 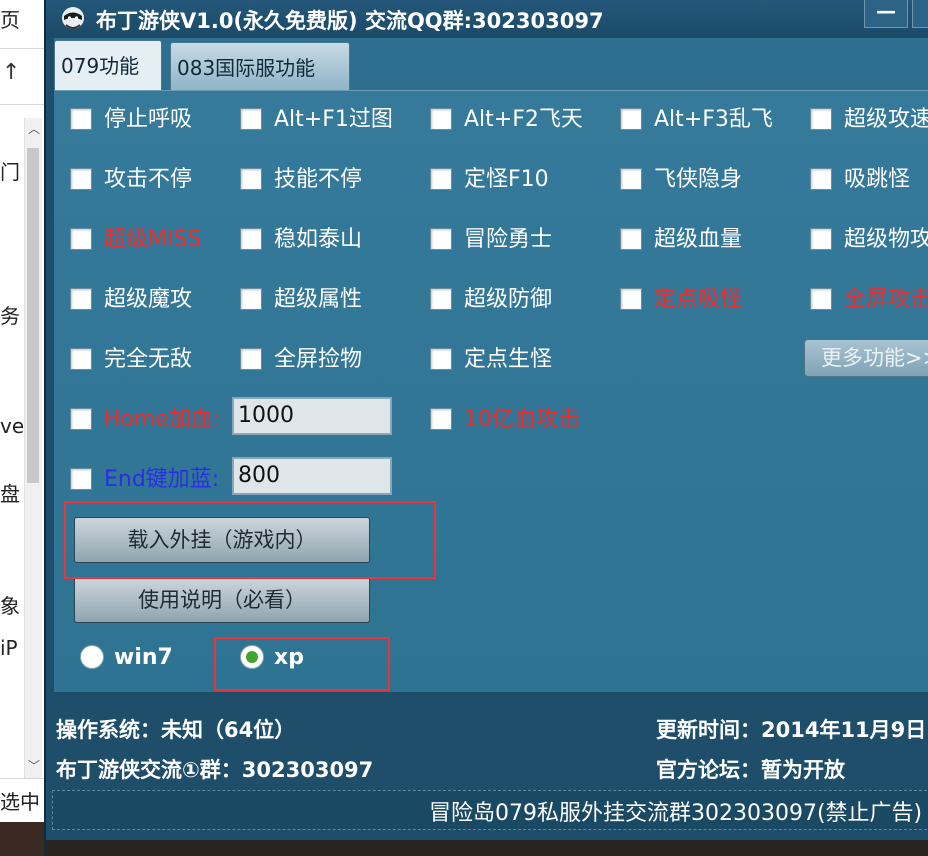 I want to click on window-bottom-edge, so click(x=487, y=848).